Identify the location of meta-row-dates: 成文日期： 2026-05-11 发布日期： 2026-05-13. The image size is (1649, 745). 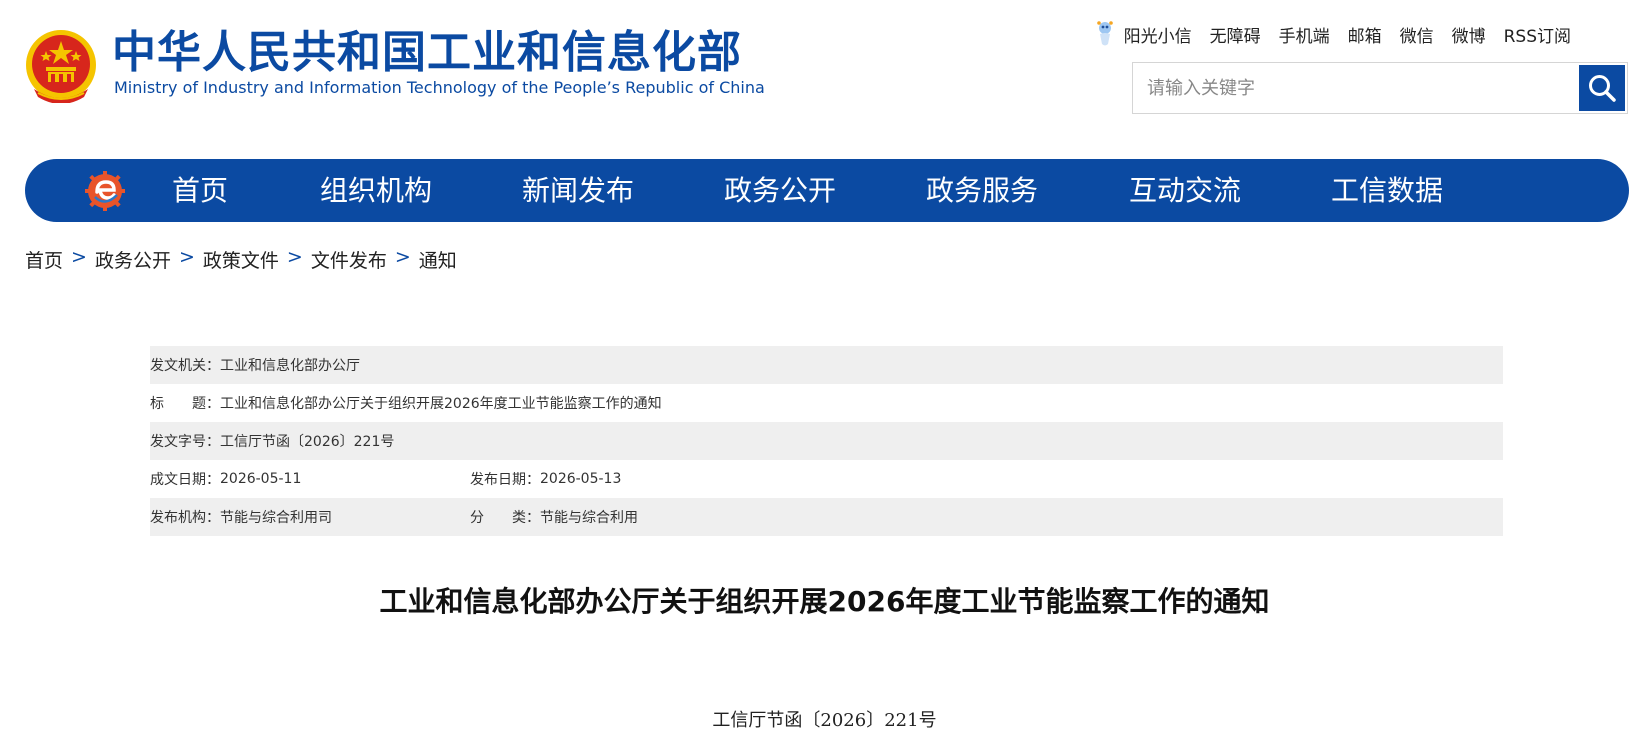
(826, 479).